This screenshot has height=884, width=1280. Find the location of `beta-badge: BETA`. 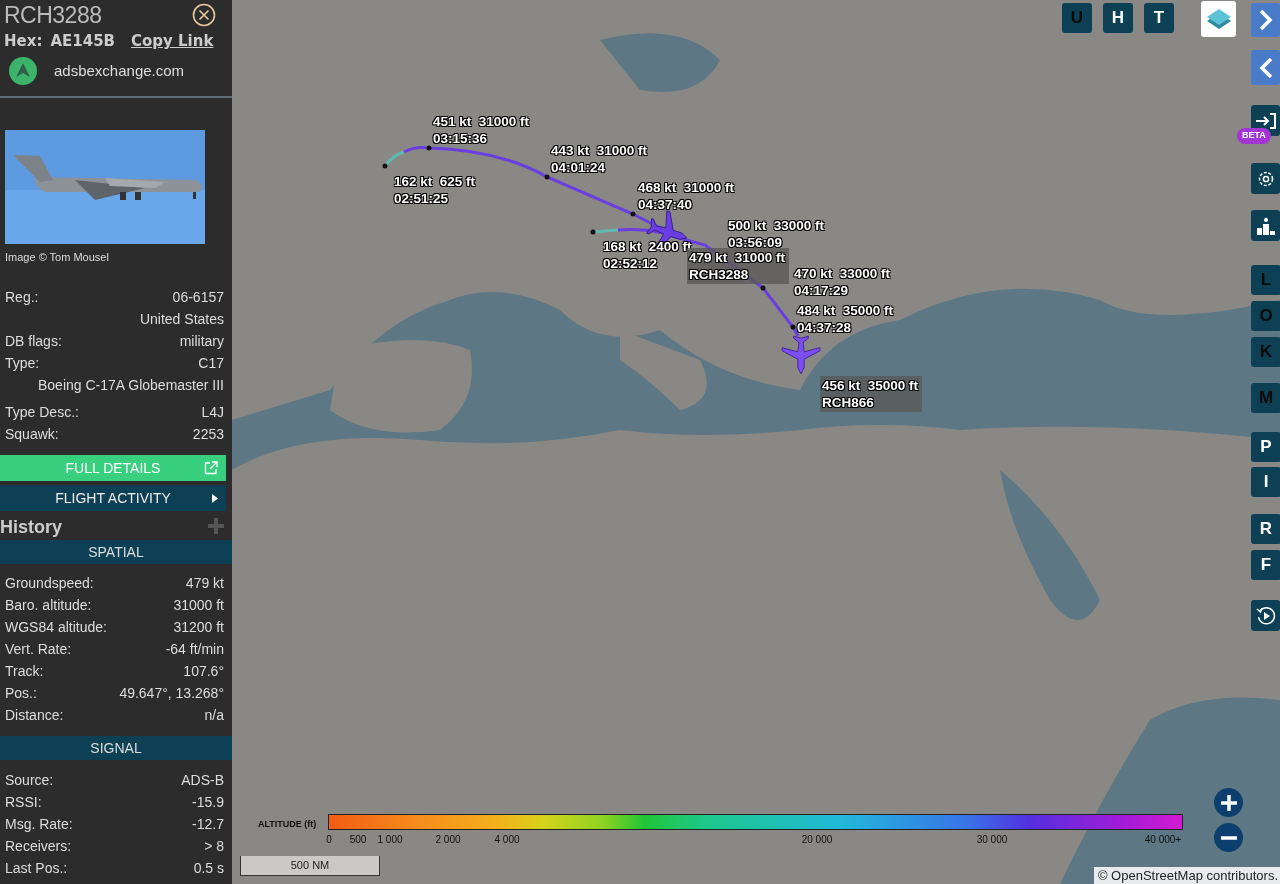

beta-badge: BETA is located at coordinates (1254, 136).